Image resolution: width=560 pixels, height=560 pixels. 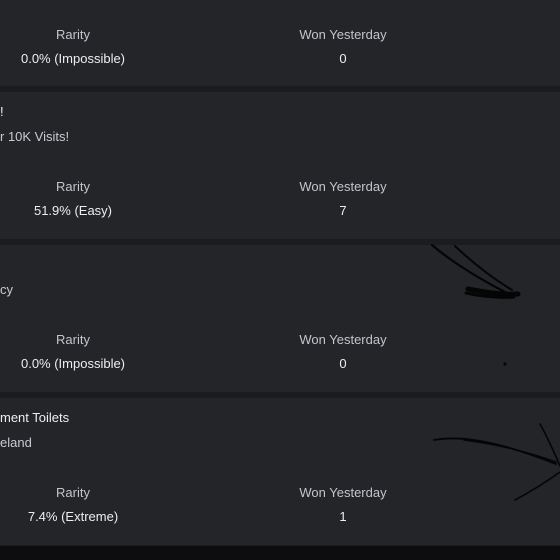 What do you see at coordinates (35, 136) in the screenshot?
I see `badge-description: r 10K Visits!` at bounding box center [35, 136].